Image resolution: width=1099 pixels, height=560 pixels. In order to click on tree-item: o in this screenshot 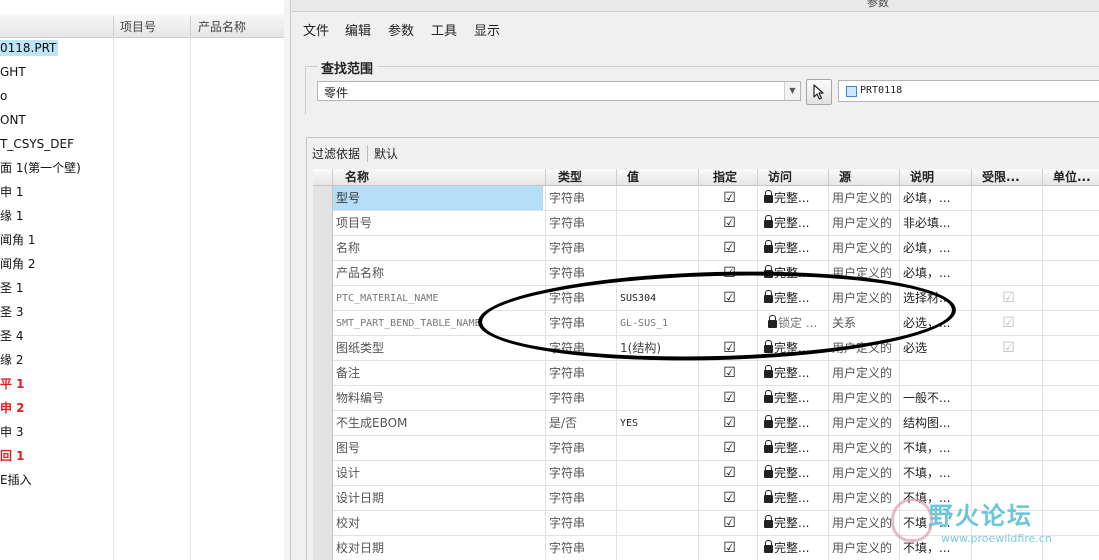, I will do `click(56, 96)`.